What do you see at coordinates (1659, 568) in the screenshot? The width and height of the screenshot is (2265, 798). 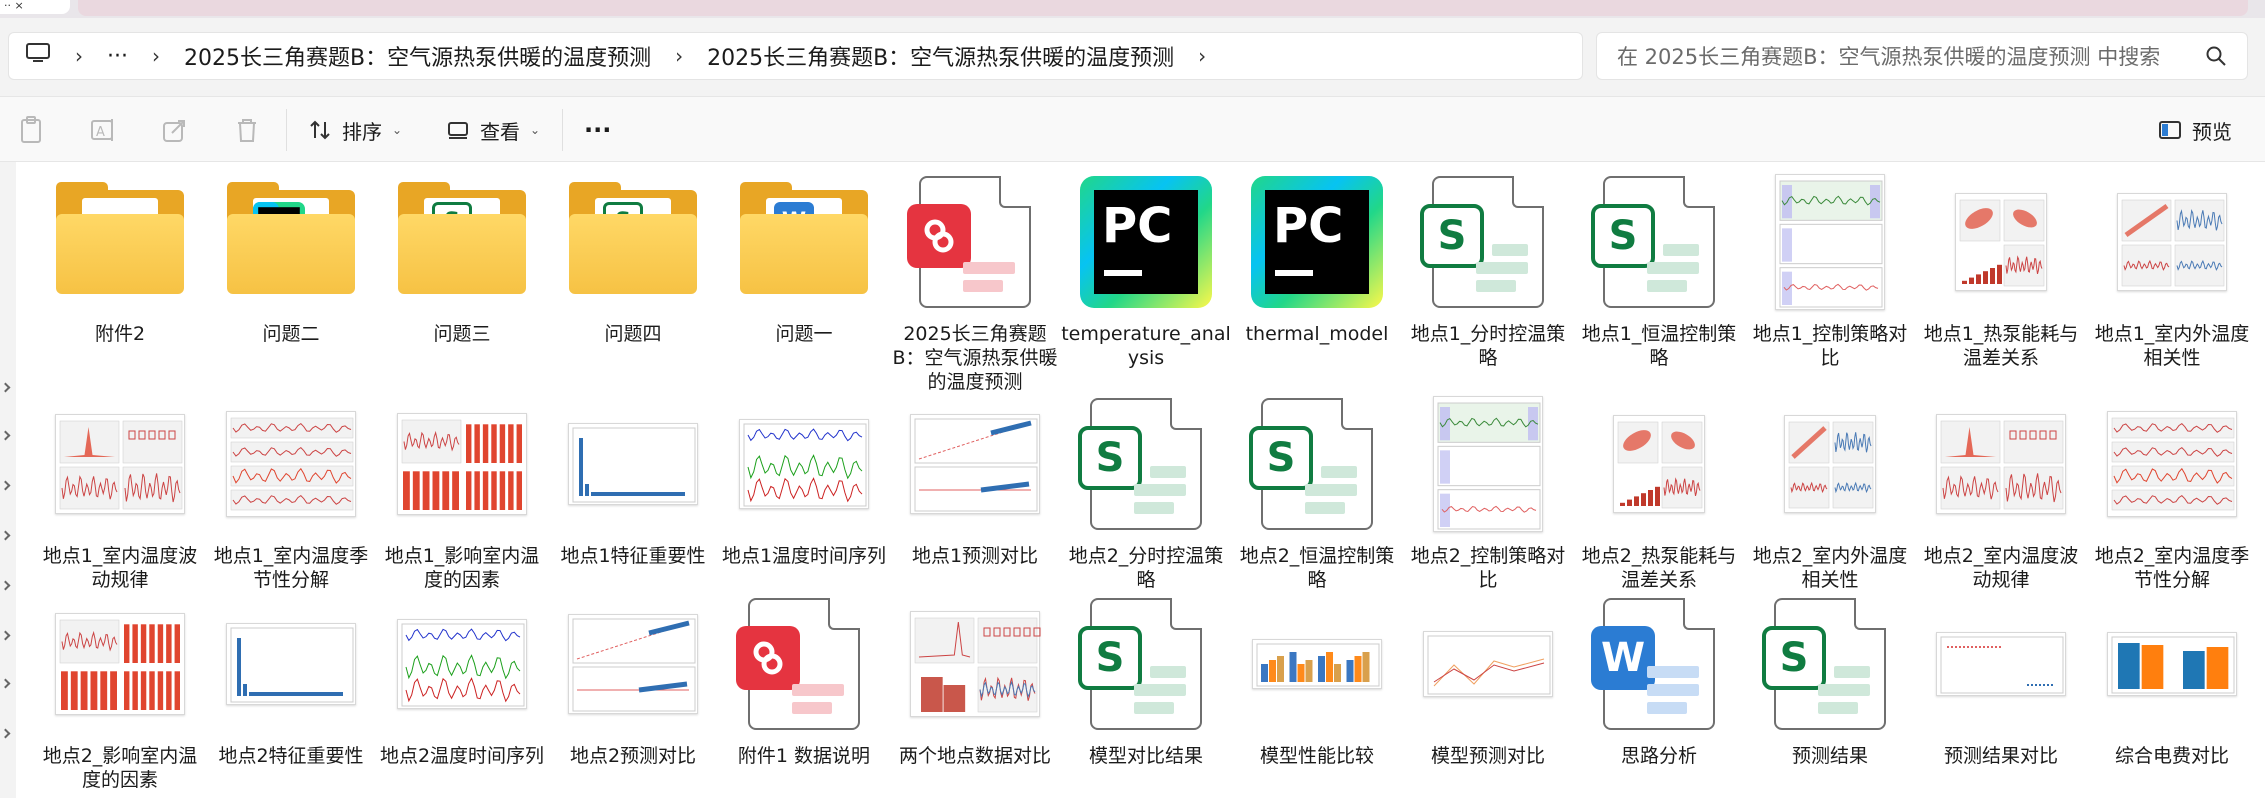 I see `file-name: 地点2_热泵能耗与温差关系` at bounding box center [1659, 568].